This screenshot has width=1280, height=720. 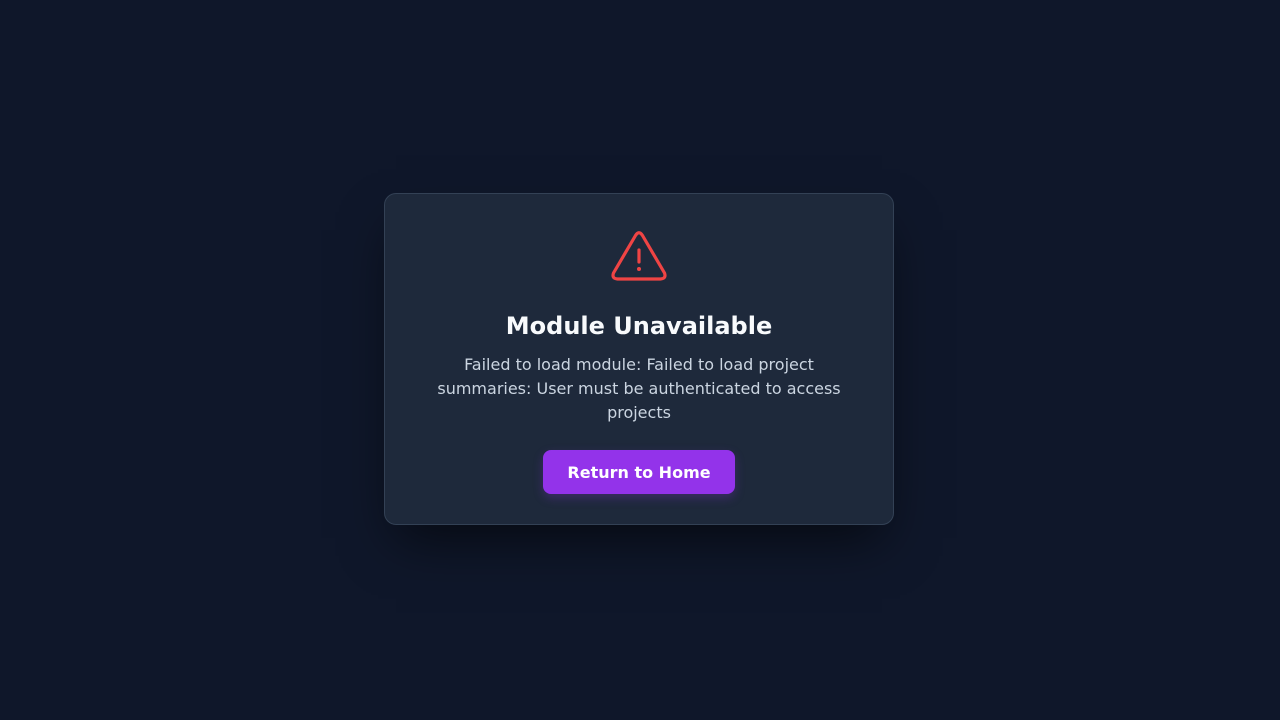 What do you see at coordinates (639, 472) in the screenshot?
I see `return-home-button: Return to Home` at bounding box center [639, 472].